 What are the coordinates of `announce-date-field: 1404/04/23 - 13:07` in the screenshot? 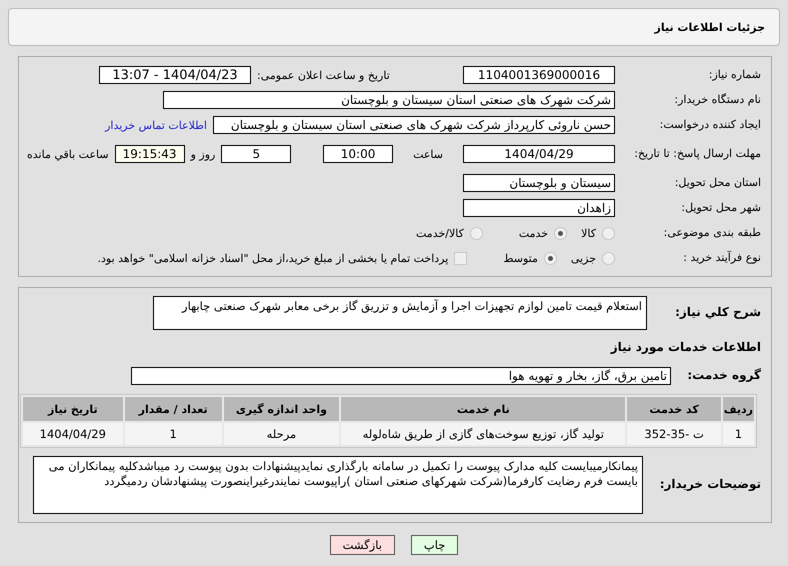 It's located at (175, 75).